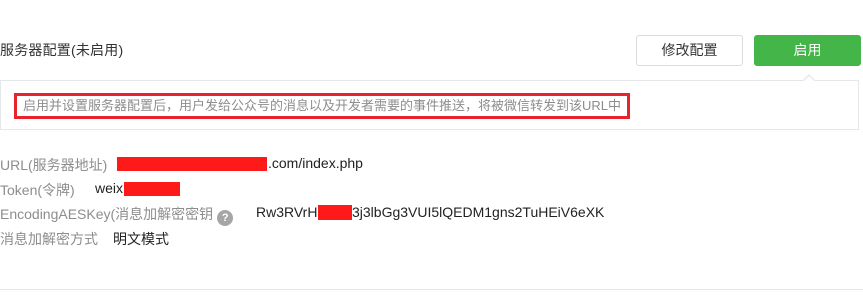 The width and height of the screenshot is (863, 297). Describe the element at coordinates (49, 239) in the screenshot. I see `encrypt-mode-label: 消息加解密方式` at that location.